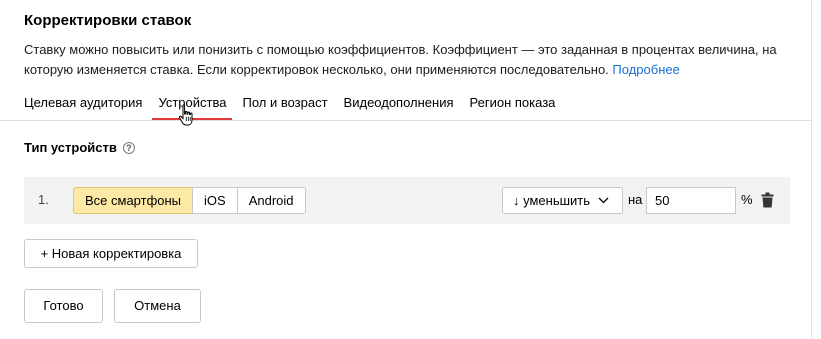 The width and height of the screenshot is (821, 339). What do you see at coordinates (399, 107) in the screenshot?
I see `tab-video-extensions: Видеодополнения` at bounding box center [399, 107].